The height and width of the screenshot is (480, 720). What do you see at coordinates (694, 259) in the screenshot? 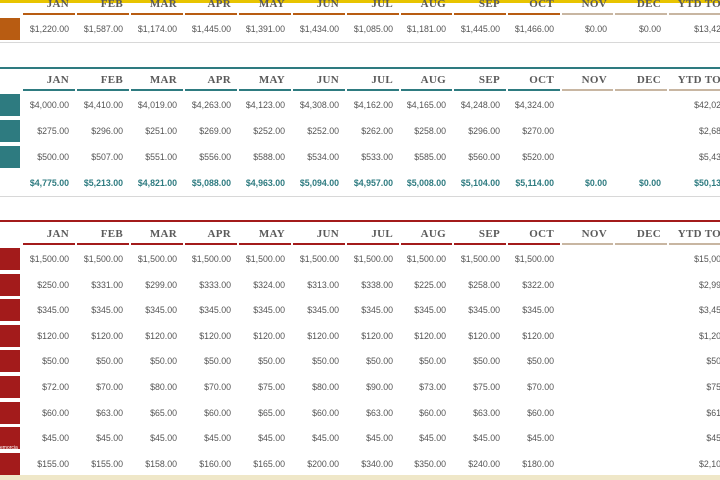
I see `cell-ytd-total: $15,00` at bounding box center [694, 259].